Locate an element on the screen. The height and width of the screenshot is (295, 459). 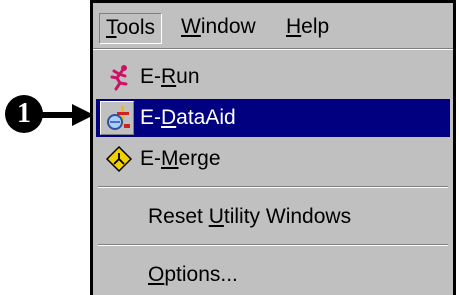
menu-item-e-run: E-Run is located at coordinates (273, 77).